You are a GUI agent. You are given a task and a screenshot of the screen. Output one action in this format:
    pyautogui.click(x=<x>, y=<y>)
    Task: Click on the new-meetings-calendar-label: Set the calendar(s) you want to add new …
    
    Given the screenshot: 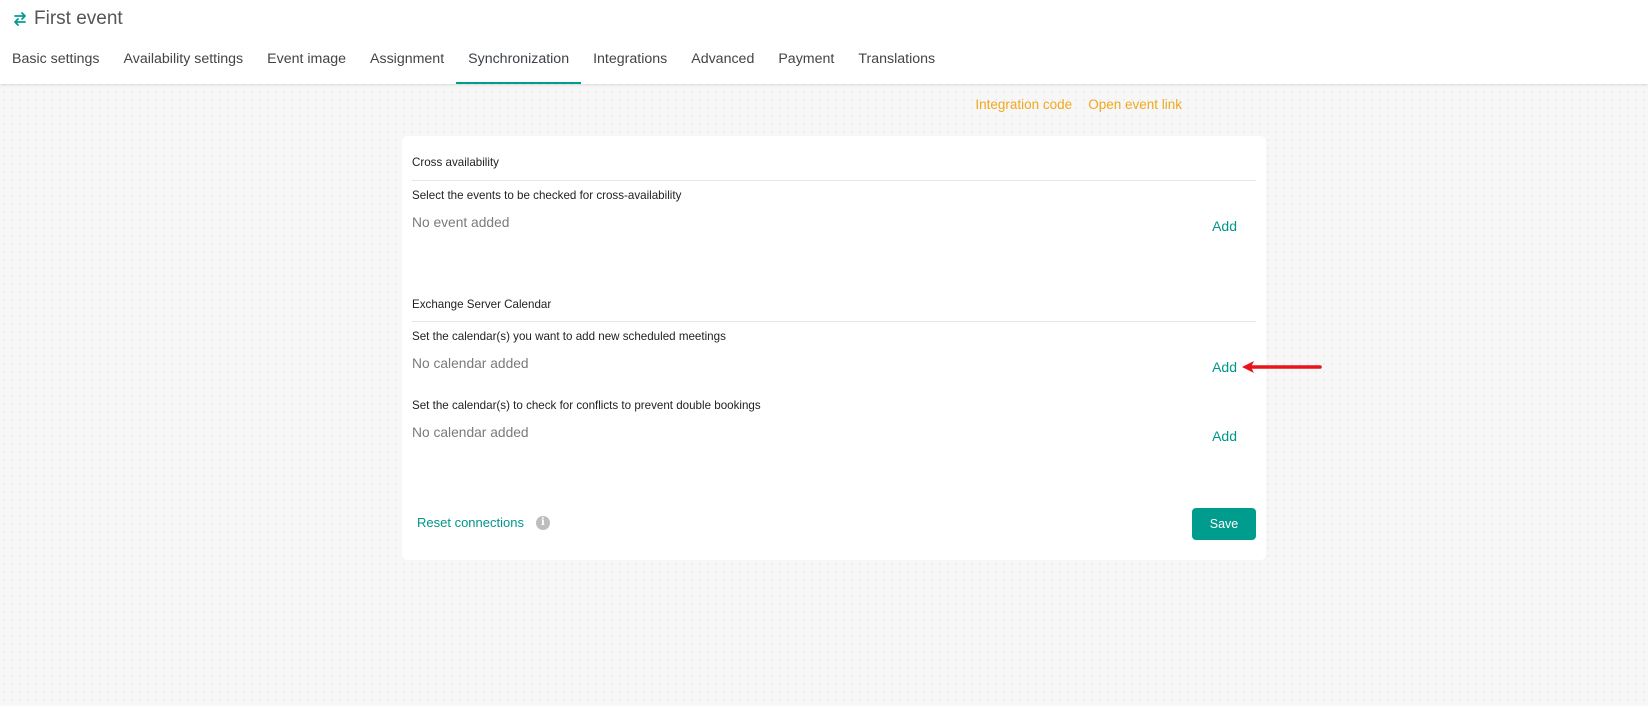 What is the action you would take?
    pyautogui.click(x=569, y=336)
    